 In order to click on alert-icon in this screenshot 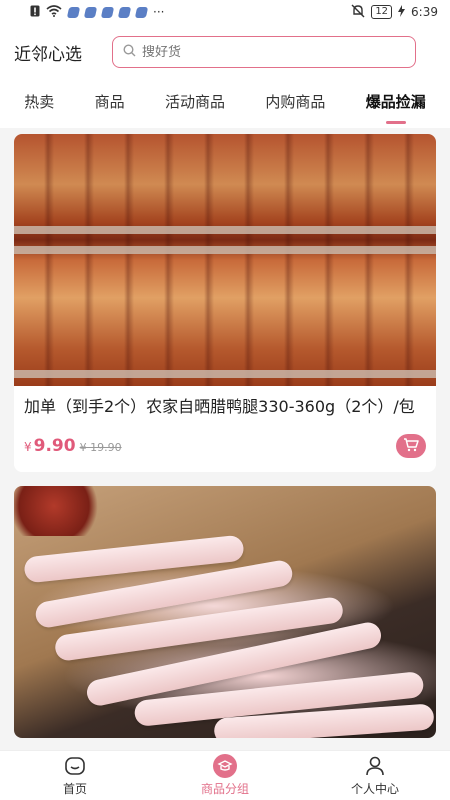, I will do `click(35, 12)`.